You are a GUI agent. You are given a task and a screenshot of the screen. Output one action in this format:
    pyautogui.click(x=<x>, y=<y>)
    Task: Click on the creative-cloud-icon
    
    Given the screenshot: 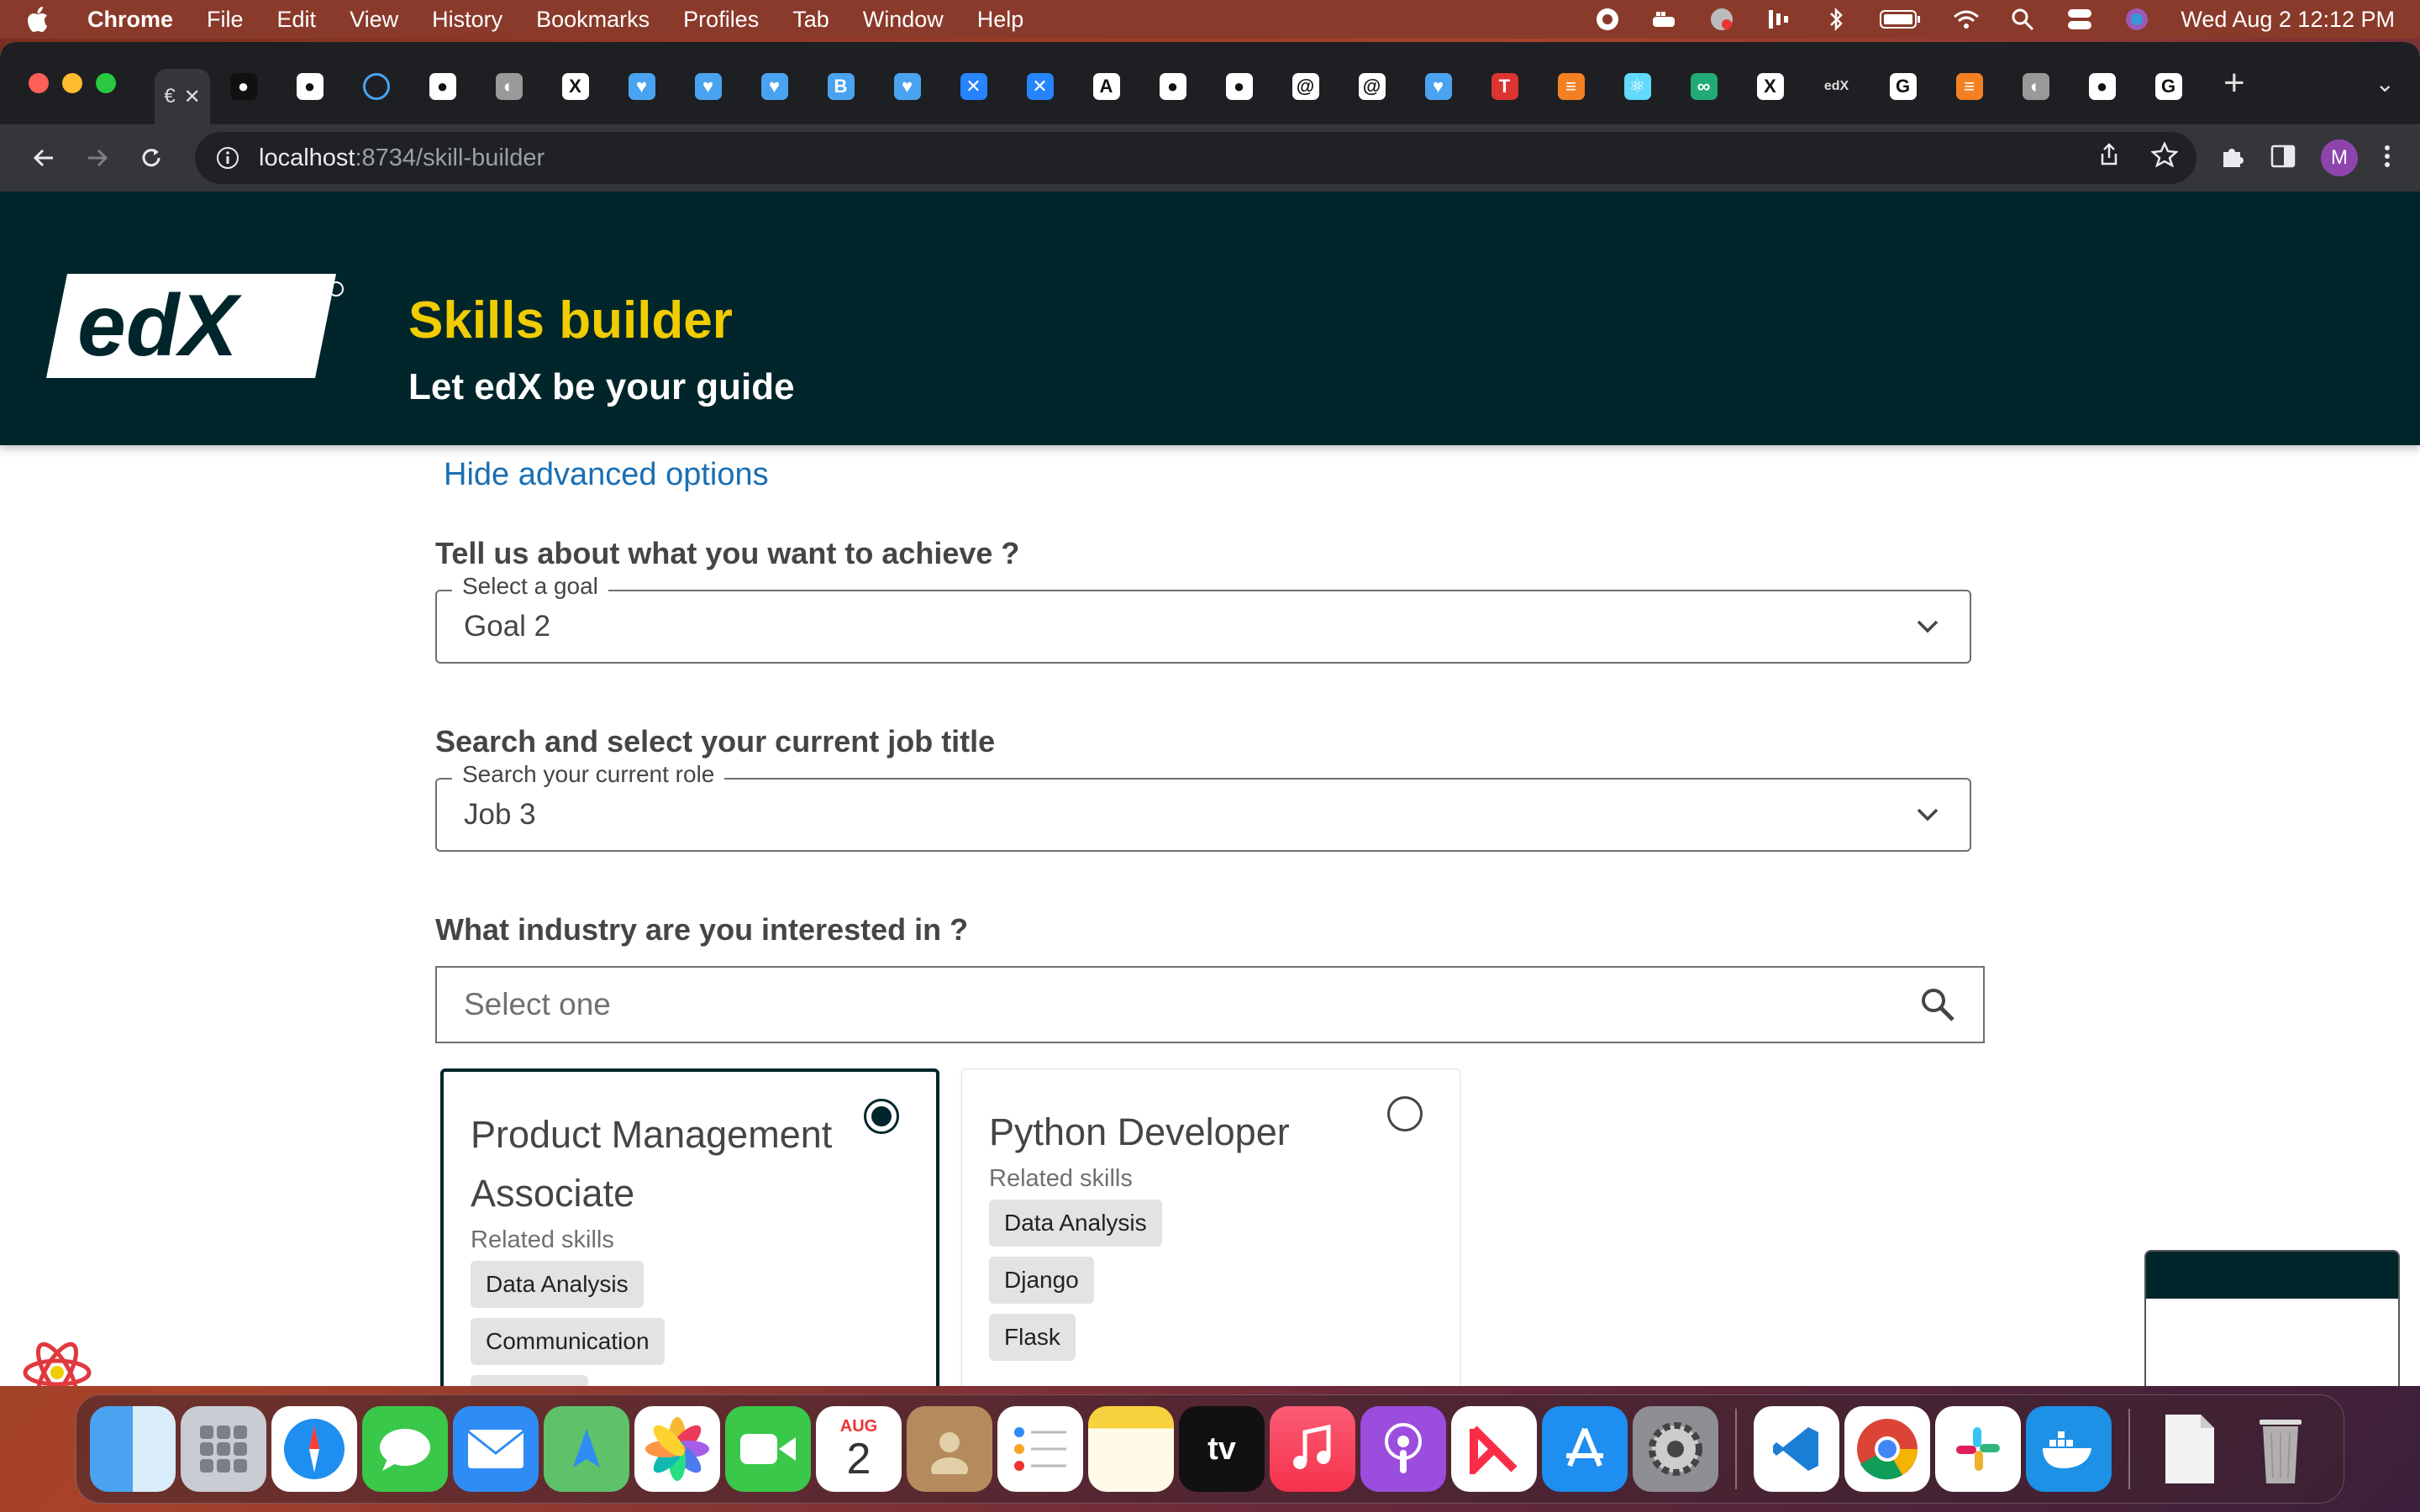 What is the action you would take?
    pyautogui.click(x=1607, y=19)
    